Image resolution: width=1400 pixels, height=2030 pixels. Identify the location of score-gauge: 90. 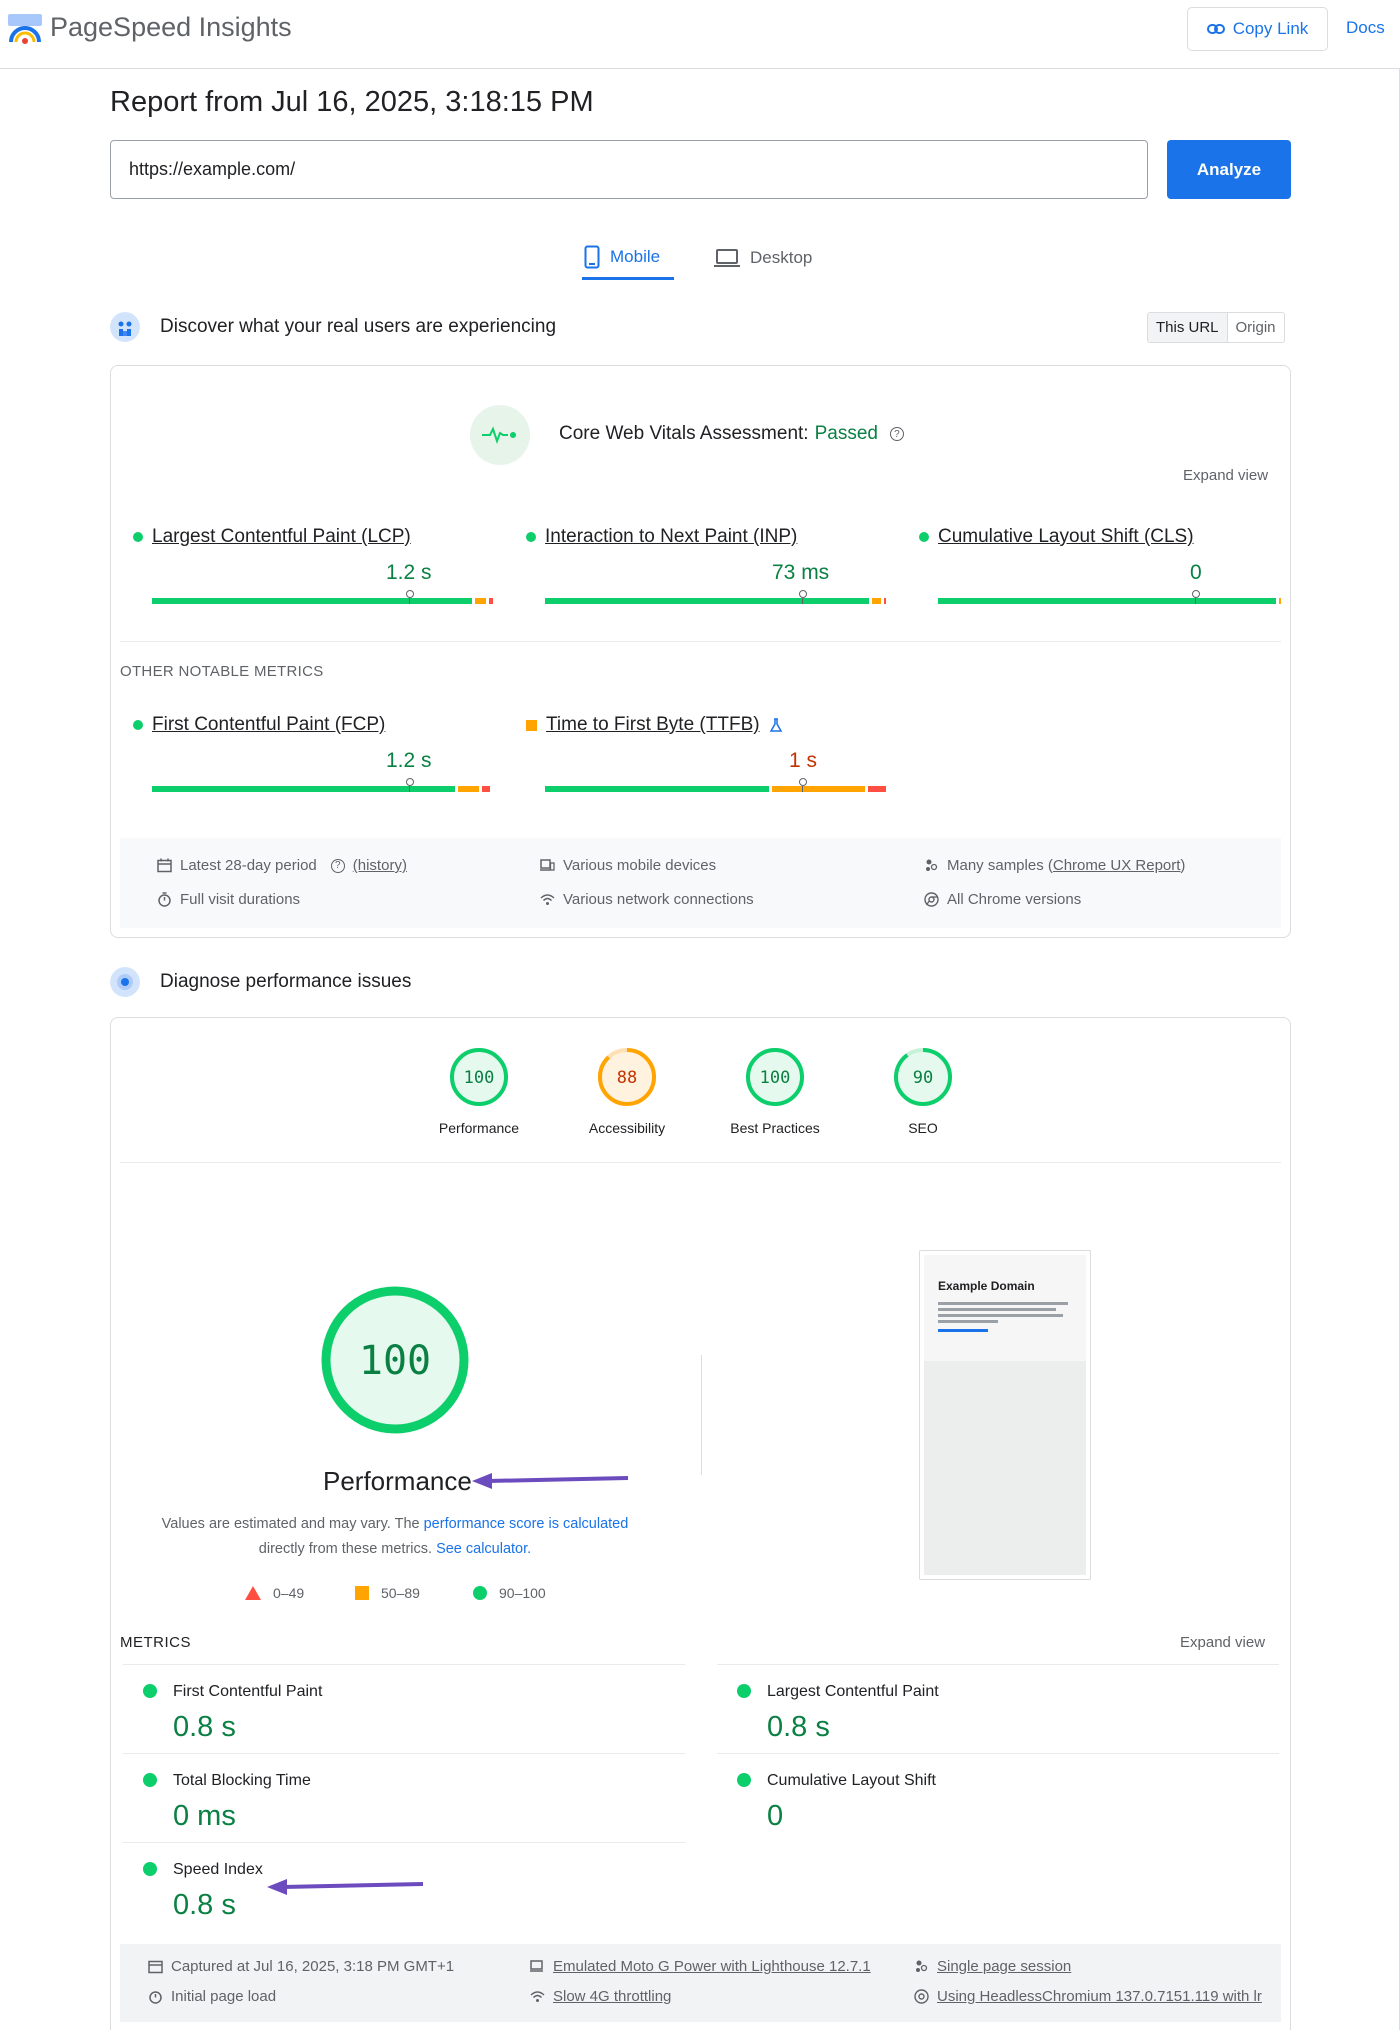
(923, 1077).